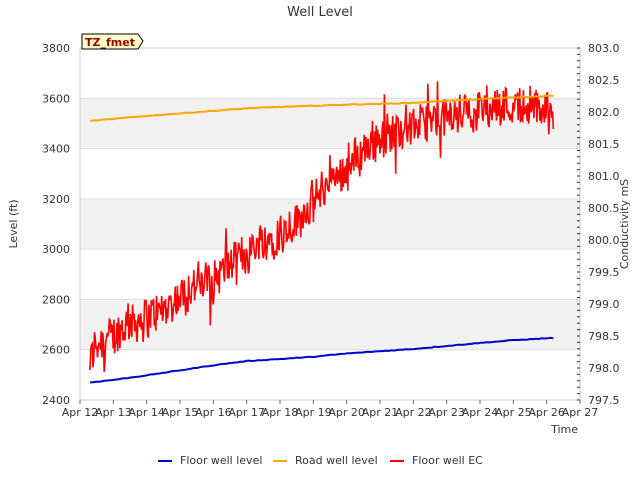 The width and height of the screenshot is (640, 480). I want to click on x-tick-label: Apr 26, so click(546, 412).